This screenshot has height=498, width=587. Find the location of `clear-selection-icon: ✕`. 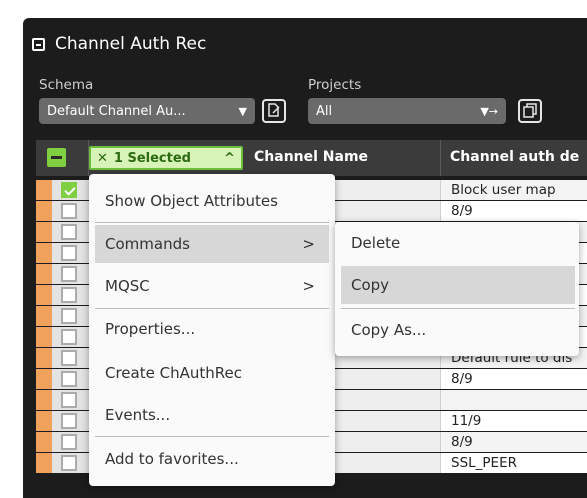

clear-selection-icon: ✕ is located at coordinates (102, 158).